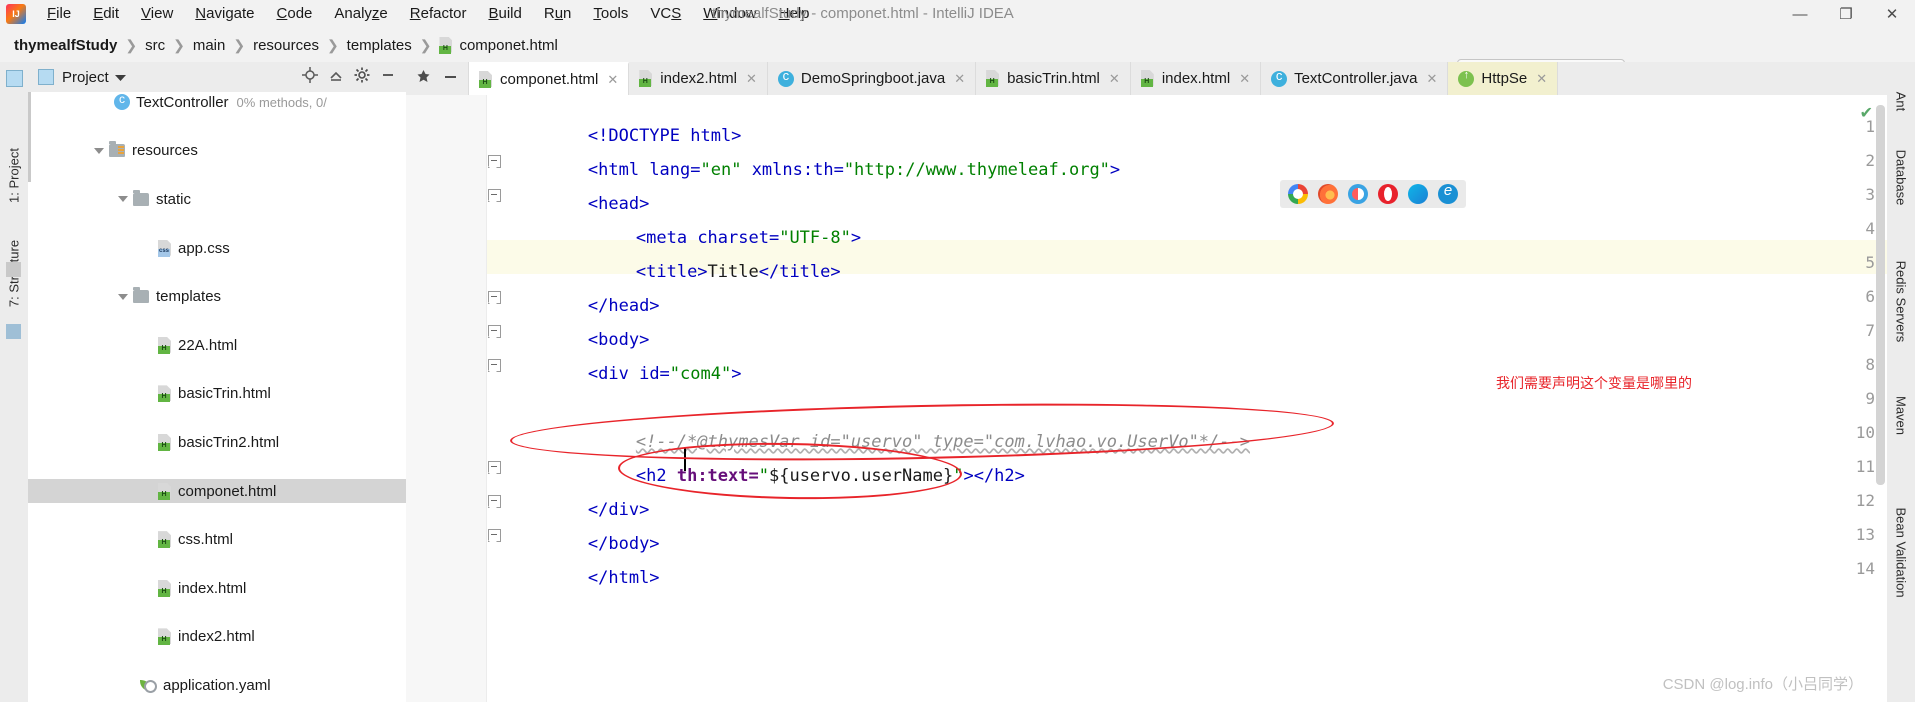  I want to click on sidebar-item-project: 1: Project, so click(14, 174).